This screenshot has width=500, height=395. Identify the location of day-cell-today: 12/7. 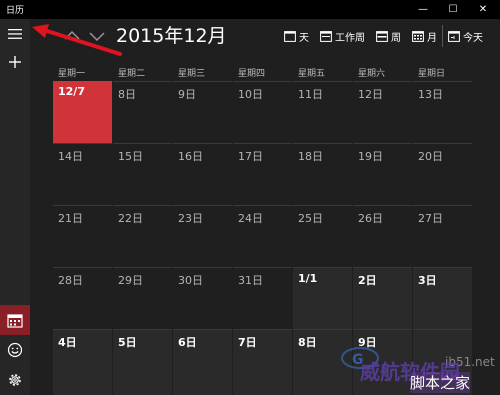
(82, 112).